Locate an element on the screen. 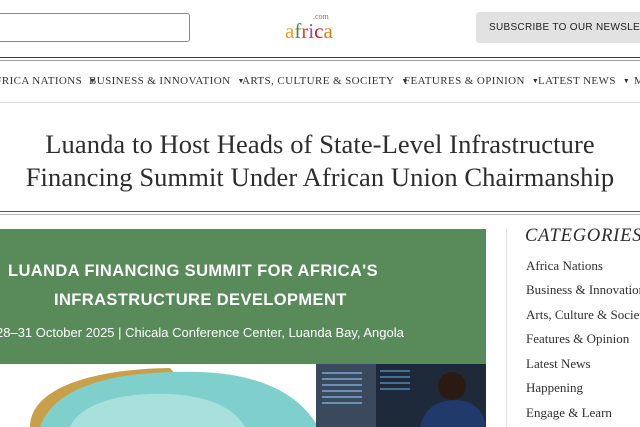 This screenshot has width=640, height=427. banner-graphic is located at coordinates (243, 395).